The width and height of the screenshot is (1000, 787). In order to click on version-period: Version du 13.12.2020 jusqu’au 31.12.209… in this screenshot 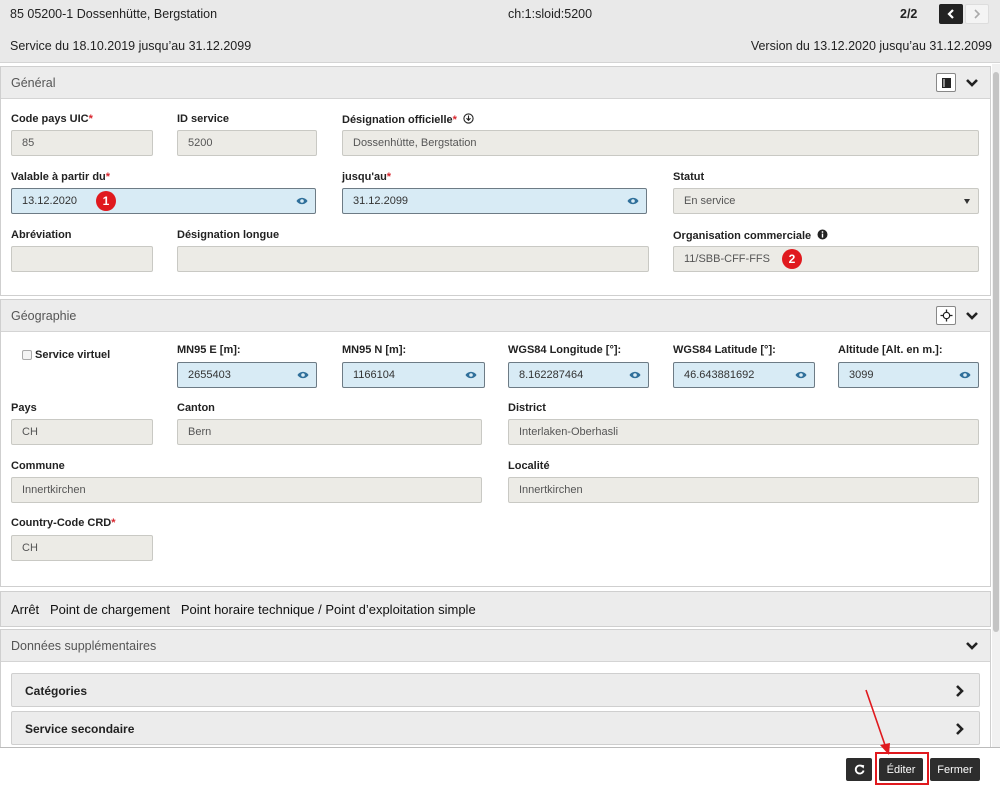, I will do `click(871, 46)`.